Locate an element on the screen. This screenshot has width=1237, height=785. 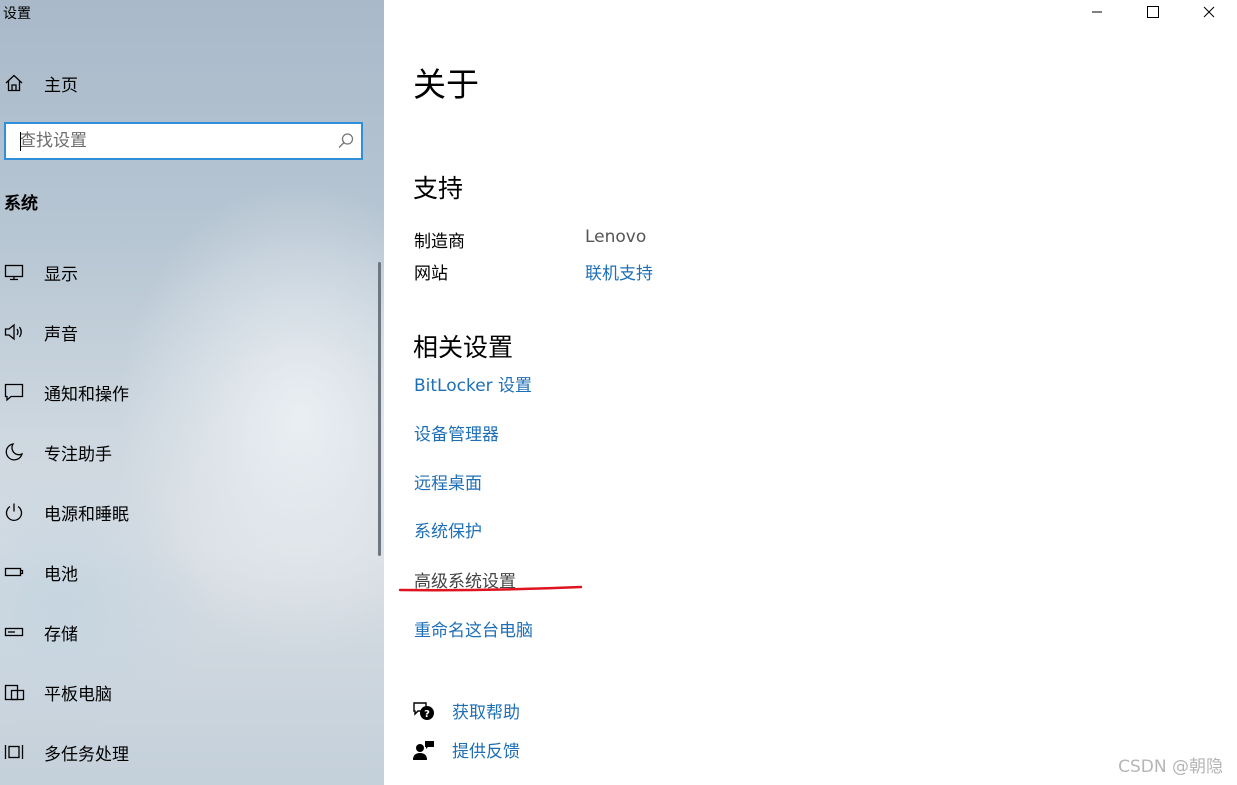
search-icon is located at coordinates (346, 141).